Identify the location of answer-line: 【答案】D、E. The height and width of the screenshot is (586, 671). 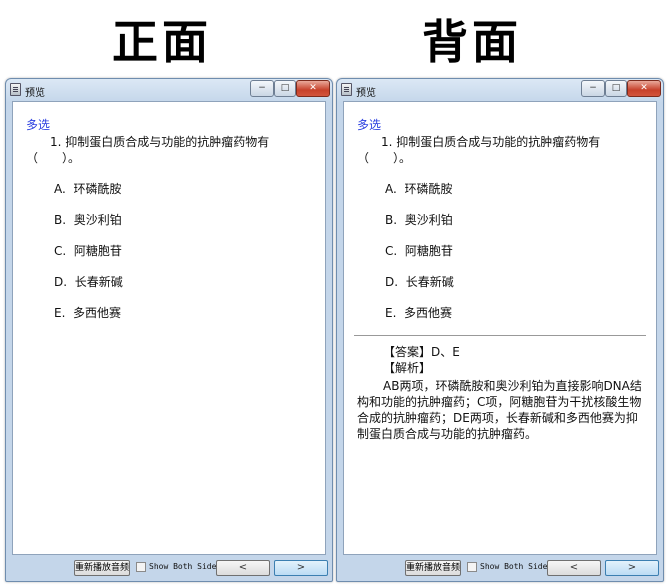
(421, 352).